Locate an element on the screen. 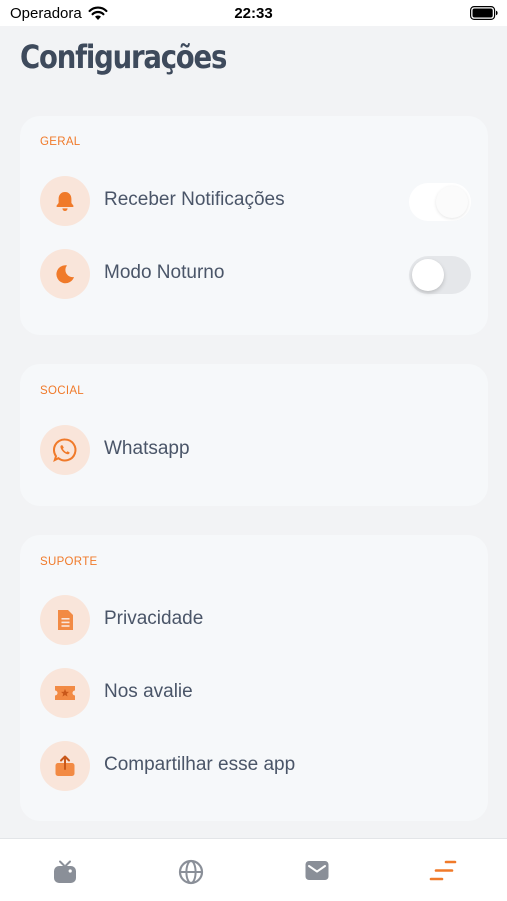 The width and height of the screenshot is (507, 901). dark-mode-label: Modo Noturno is located at coordinates (164, 272).